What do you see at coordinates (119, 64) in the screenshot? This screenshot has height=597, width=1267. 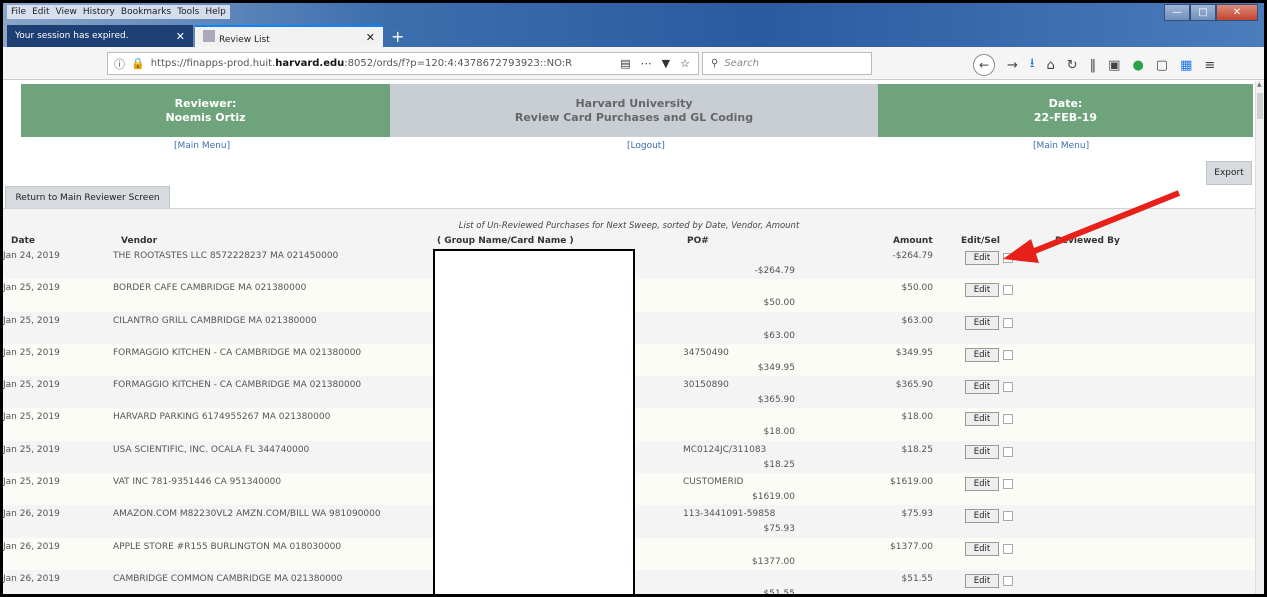 I see `info-icon: ⓘ` at bounding box center [119, 64].